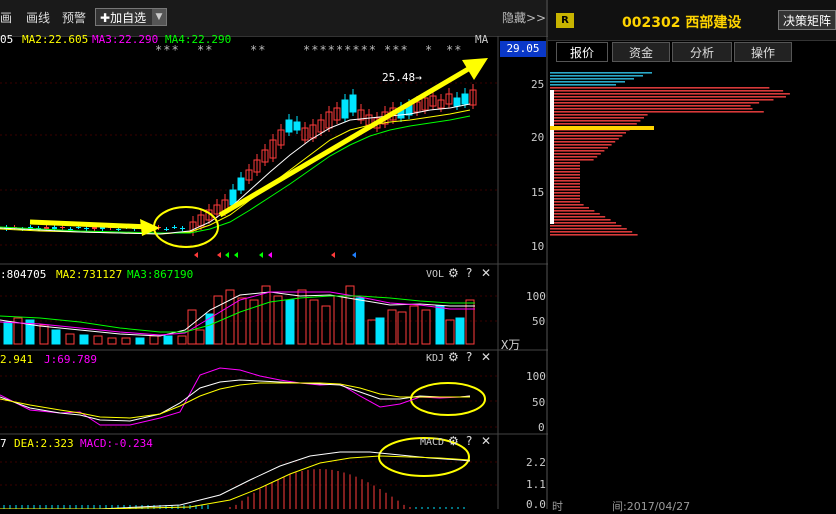 Image resolution: width=836 pixels, height=514 pixels. I want to click on macd-dea-line, so click(235, 482).